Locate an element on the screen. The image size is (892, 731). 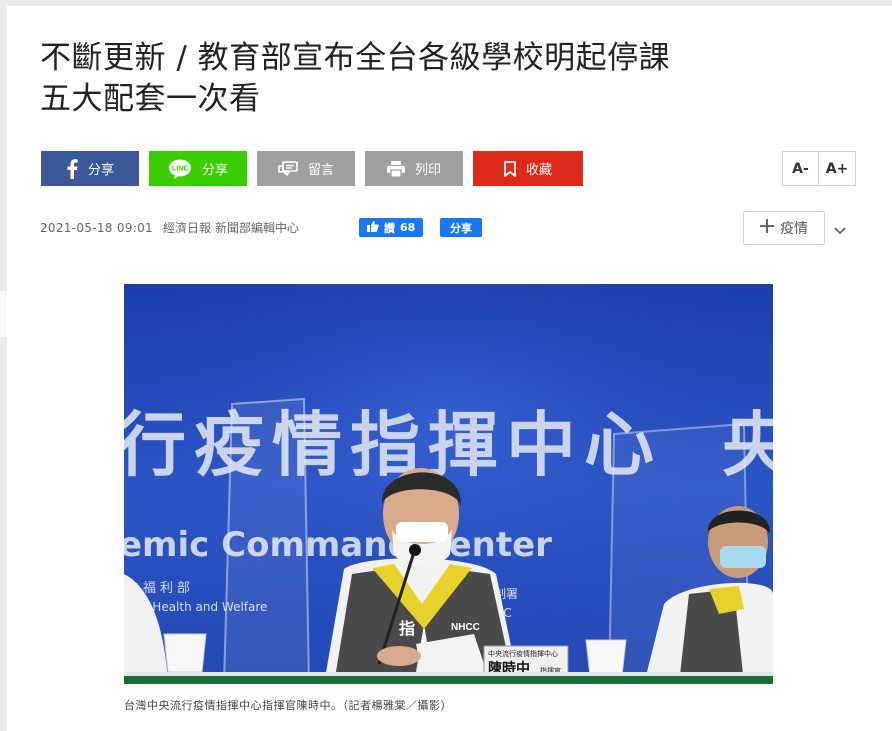
facebook-like-button: 讚 68 is located at coordinates (391, 227).